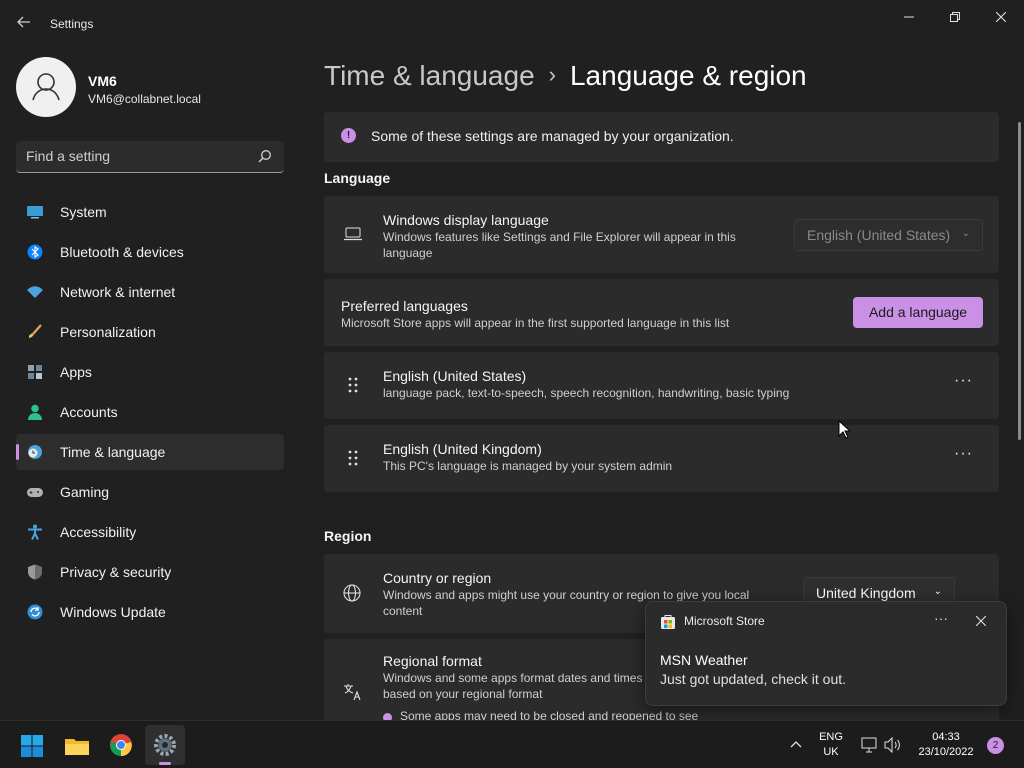 The image size is (1024, 768). Describe the element at coordinates (118, 292) in the screenshot. I see `sidebar-item-label: Network & internet` at that location.